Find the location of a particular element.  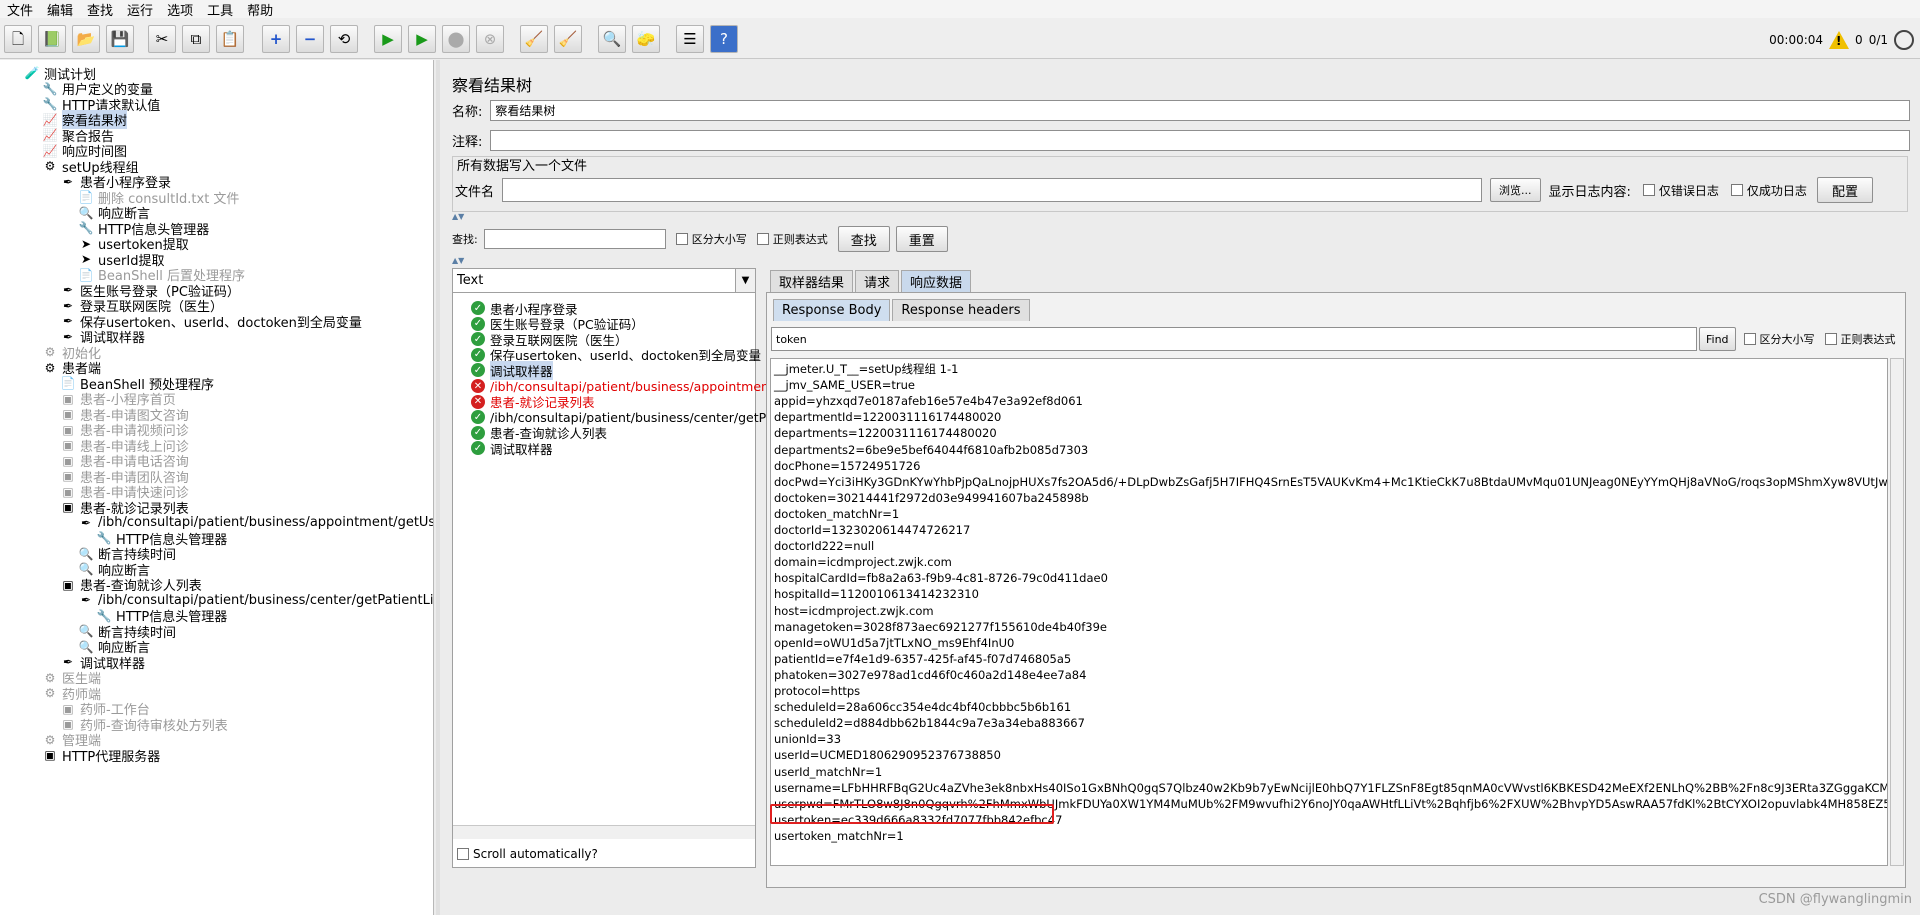

response-line: __jmeter.U_T__=setUp线程组 1-1 is located at coordinates (866, 369).